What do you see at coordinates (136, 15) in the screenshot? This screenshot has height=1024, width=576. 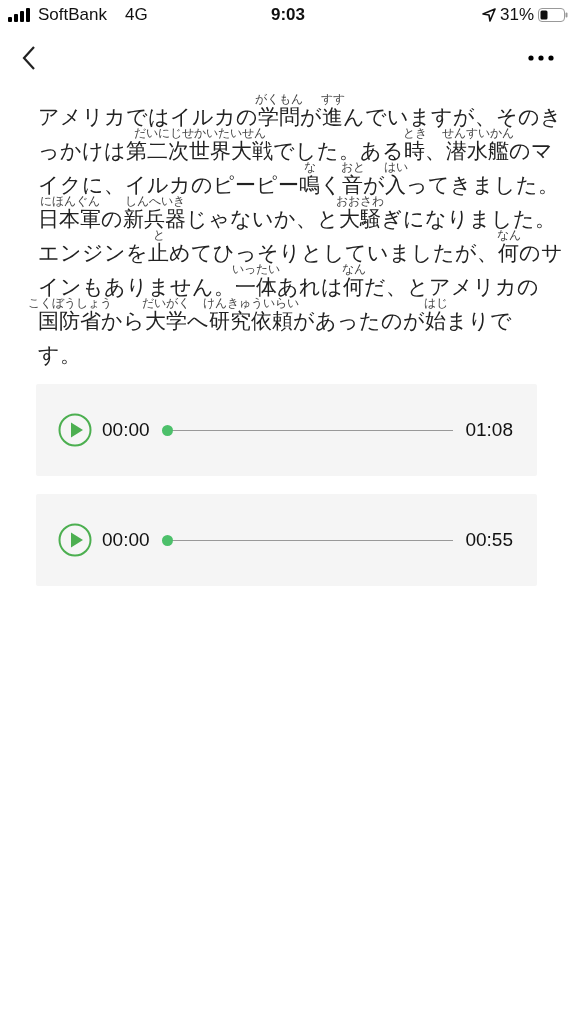 I see `network-type: 4G` at bounding box center [136, 15].